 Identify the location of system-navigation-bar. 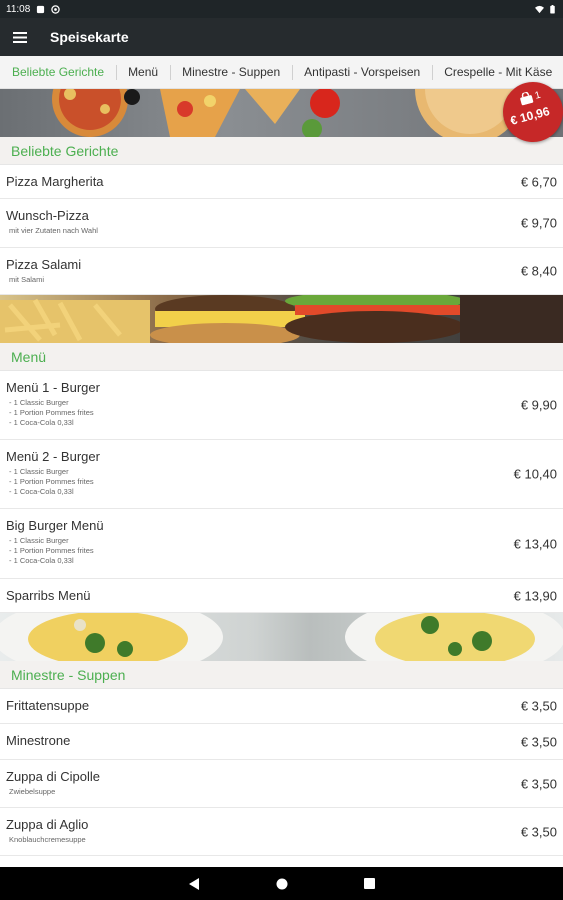
(281, 883).